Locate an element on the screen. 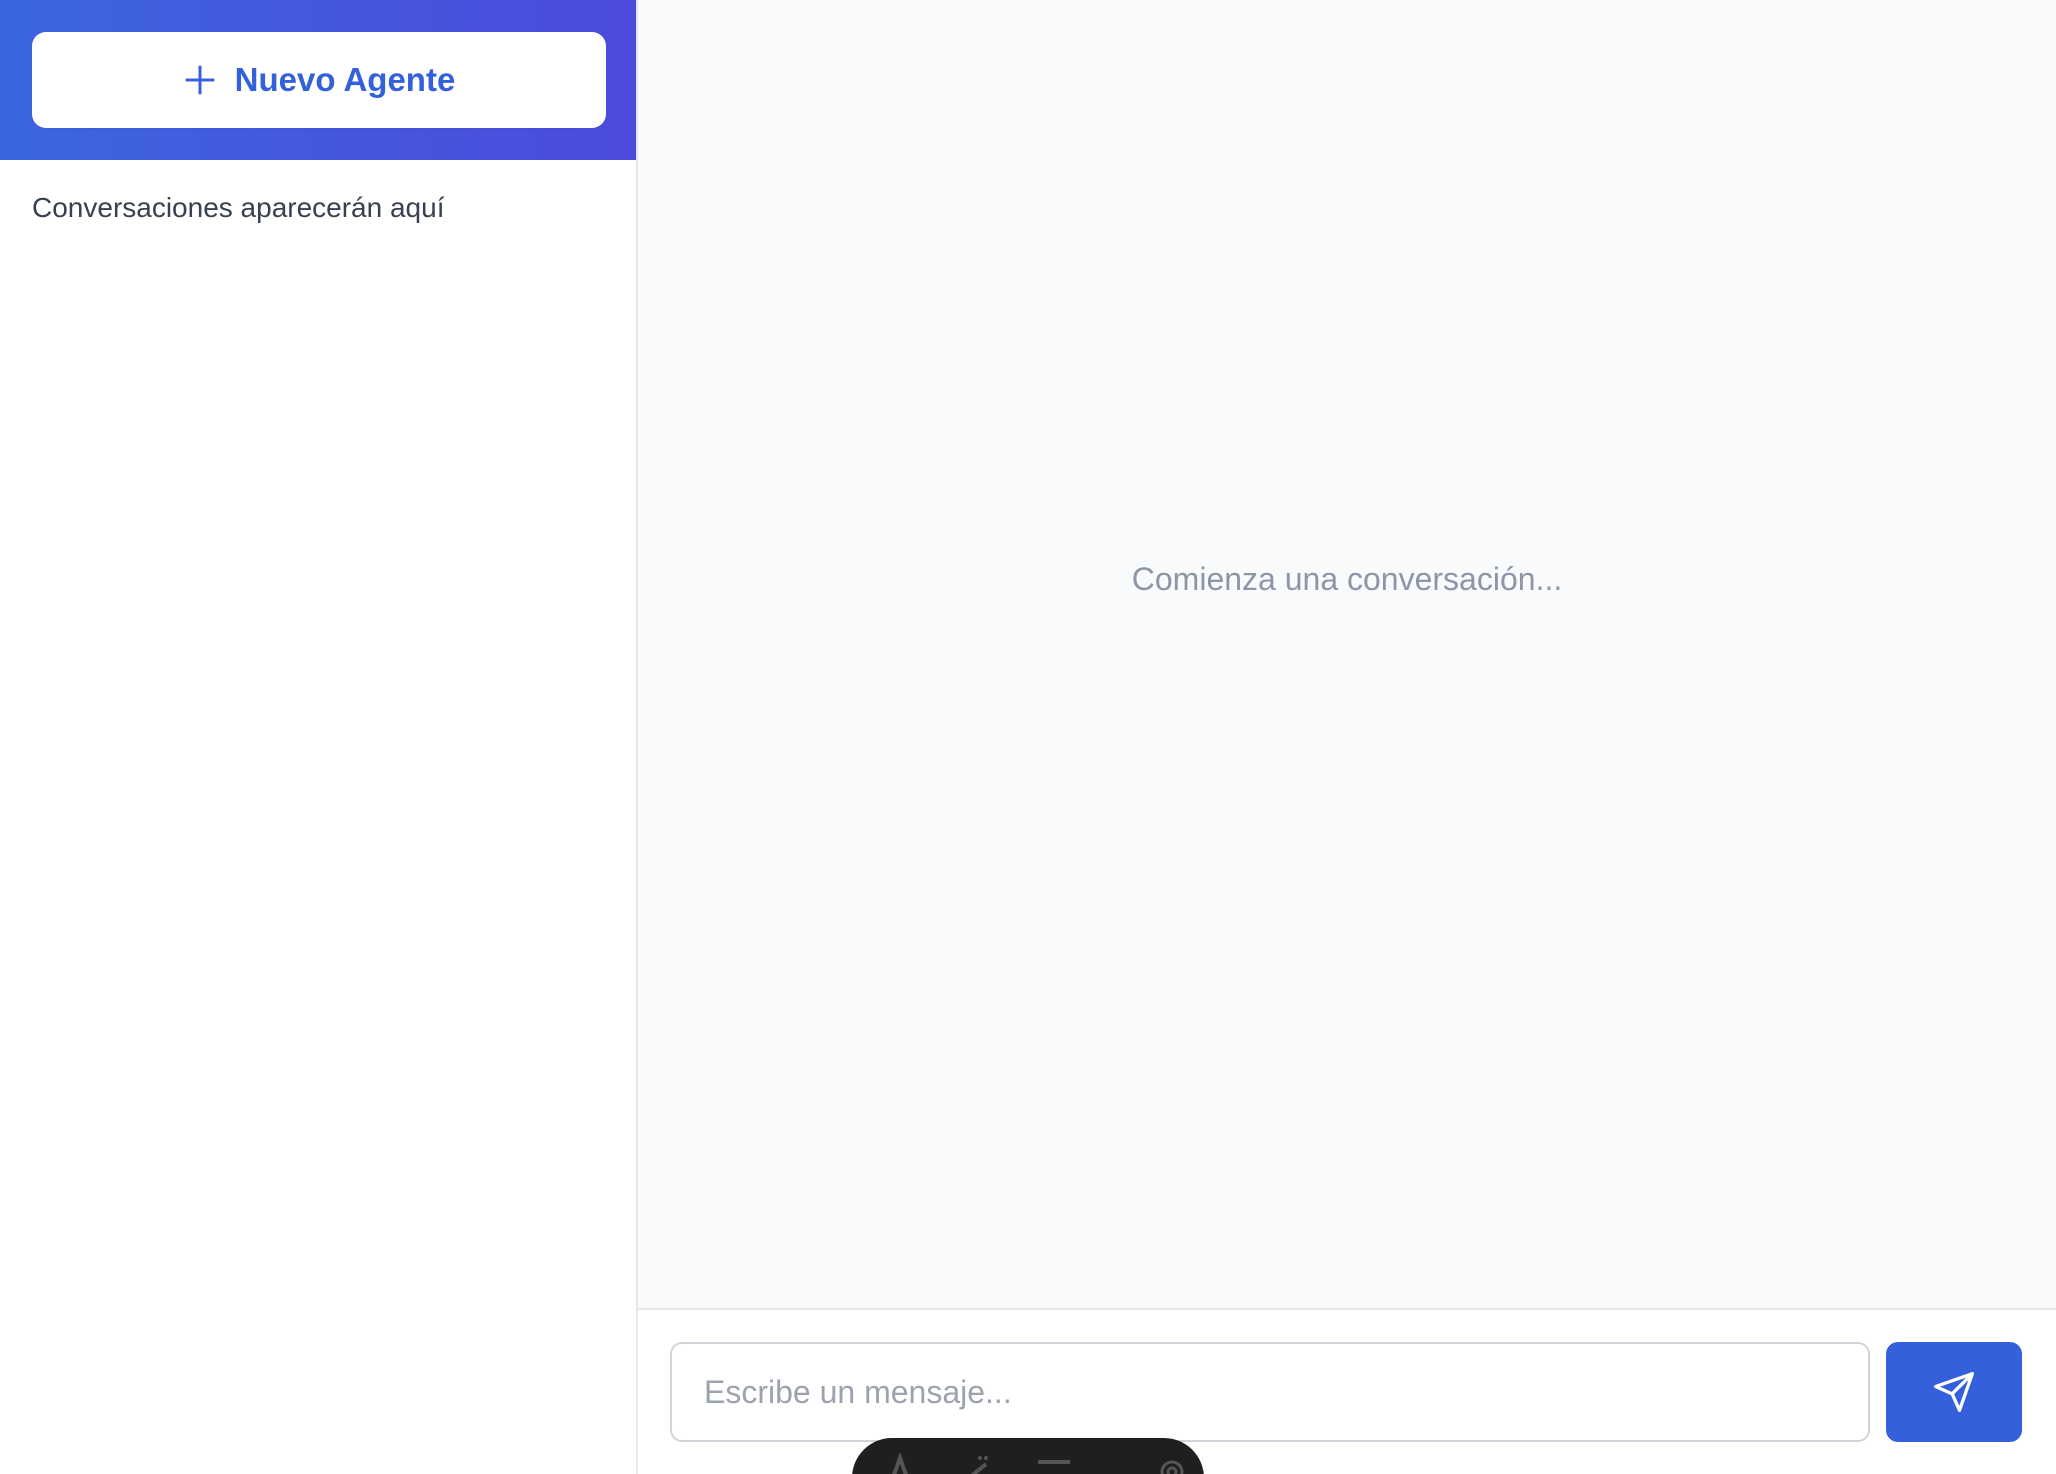 The image size is (2056, 1474). send-icon is located at coordinates (1954, 1392).